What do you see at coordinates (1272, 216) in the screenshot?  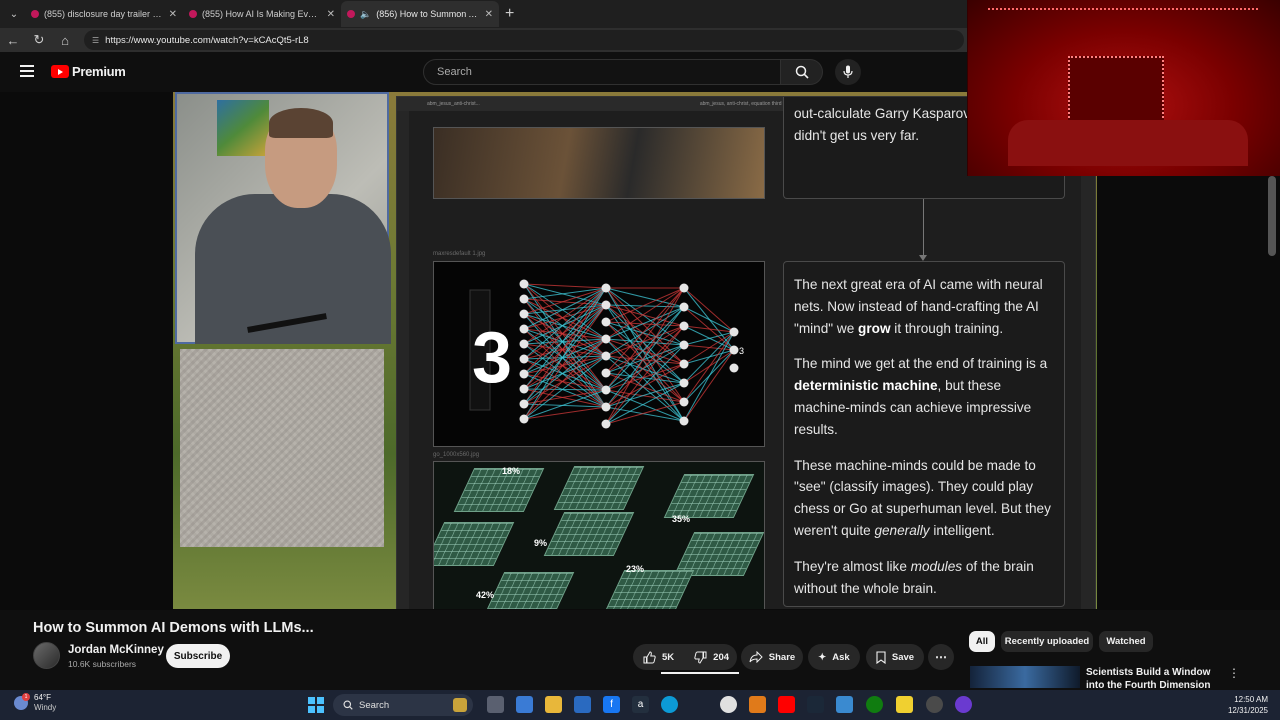 I see `page-scrollbar` at bounding box center [1272, 216].